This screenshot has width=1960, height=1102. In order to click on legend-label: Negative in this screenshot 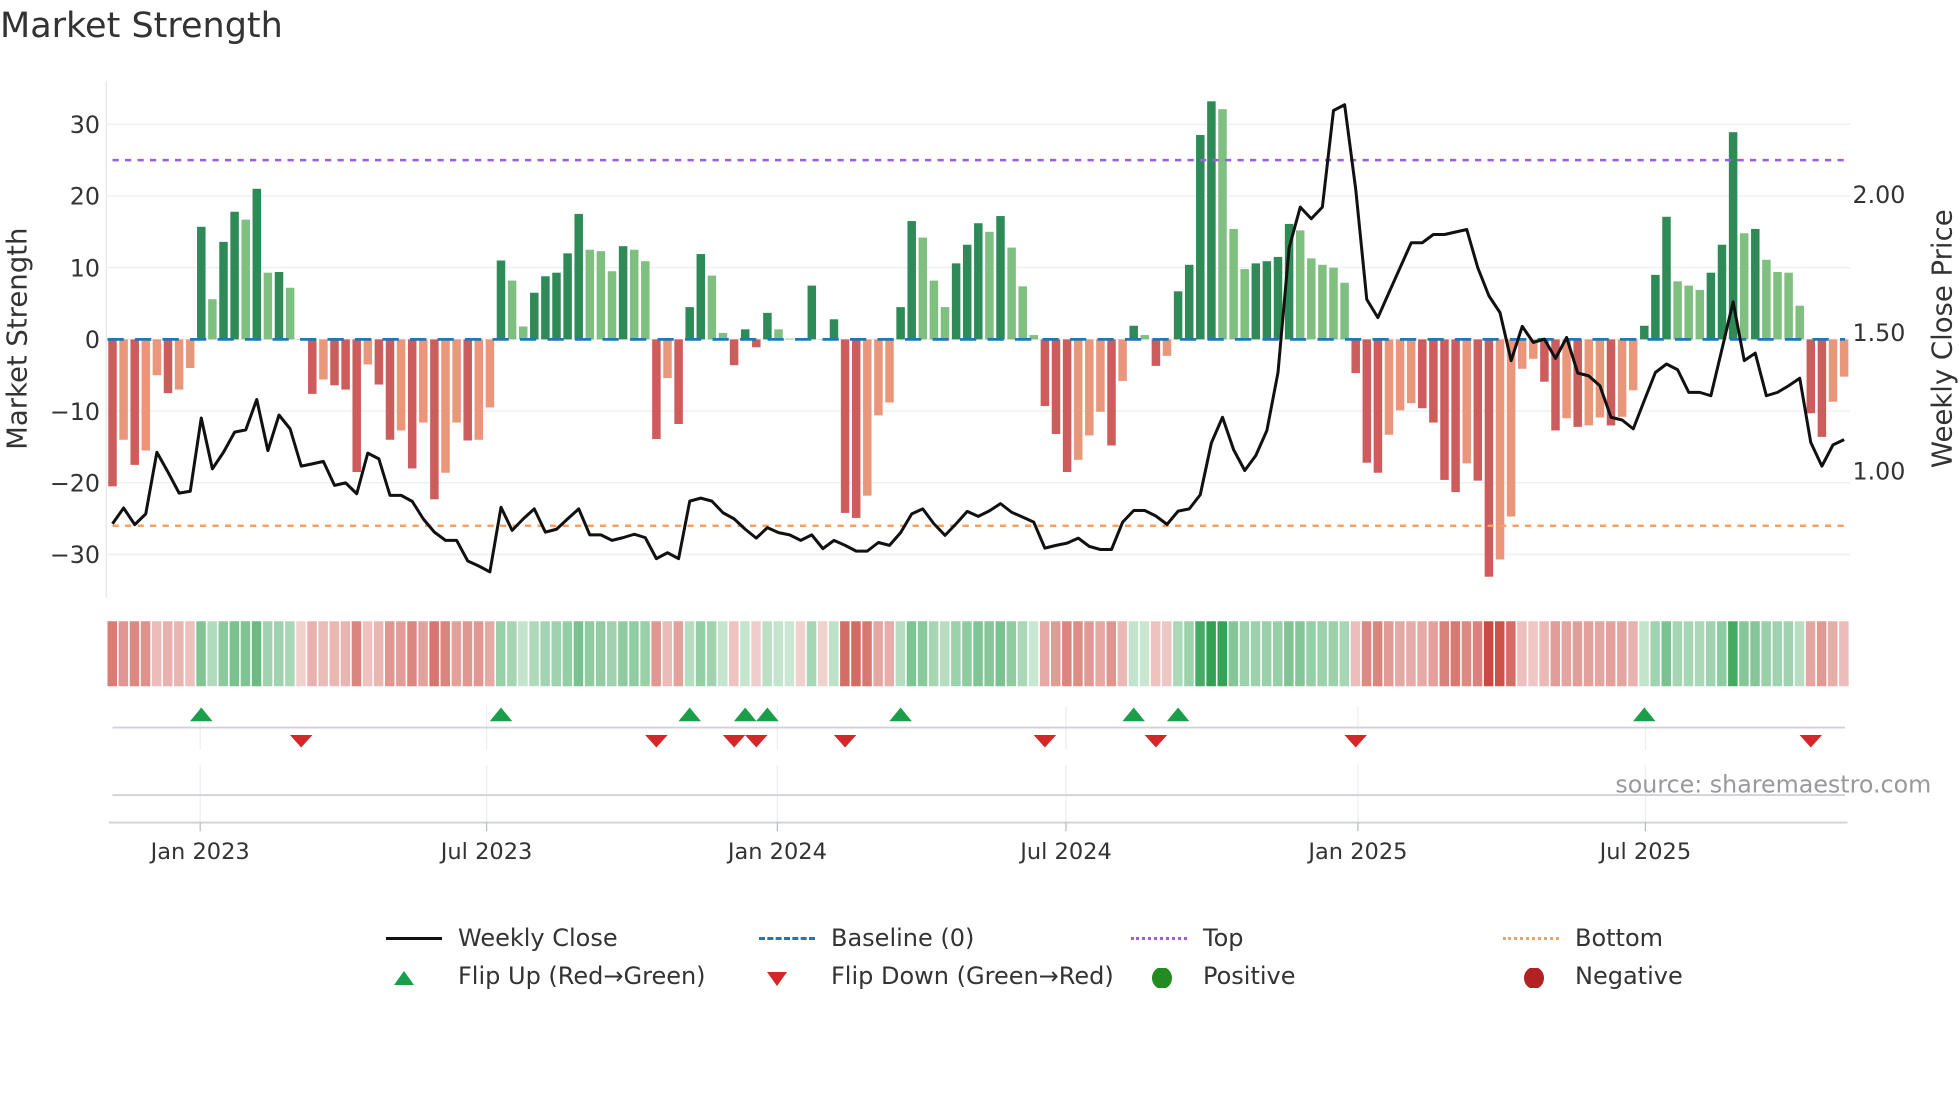, I will do `click(1629, 976)`.